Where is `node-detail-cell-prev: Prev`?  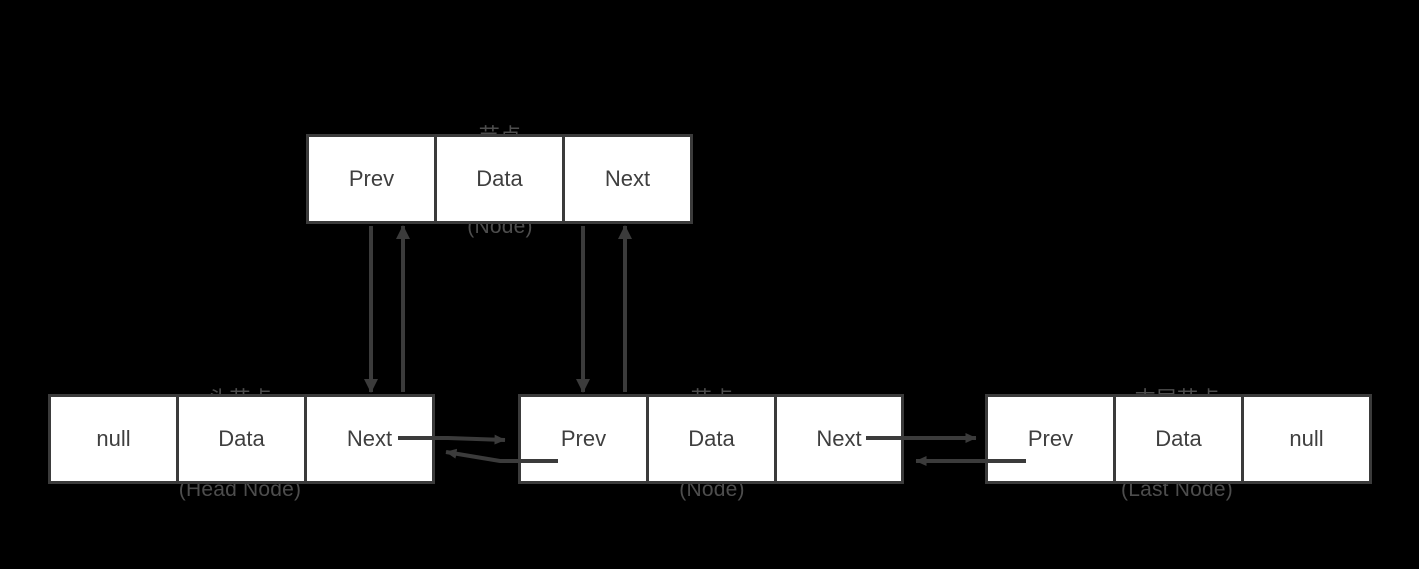
node-detail-cell-prev: Prev is located at coordinates (373, 179).